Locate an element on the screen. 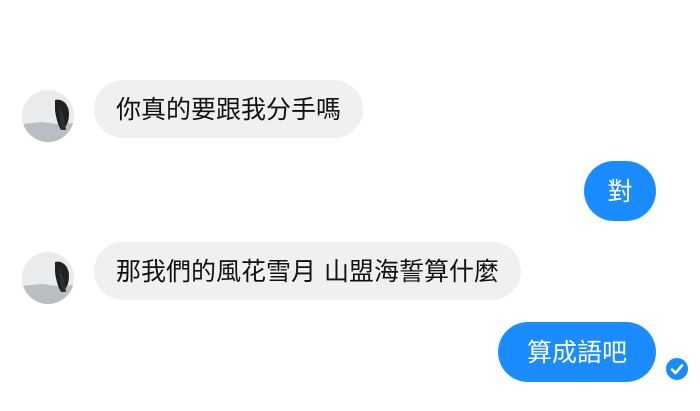 This screenshot has width=700, height=411. incoming-message-bubble: 你真的要跟我分手嗎 is located at coordinates (229, 109).